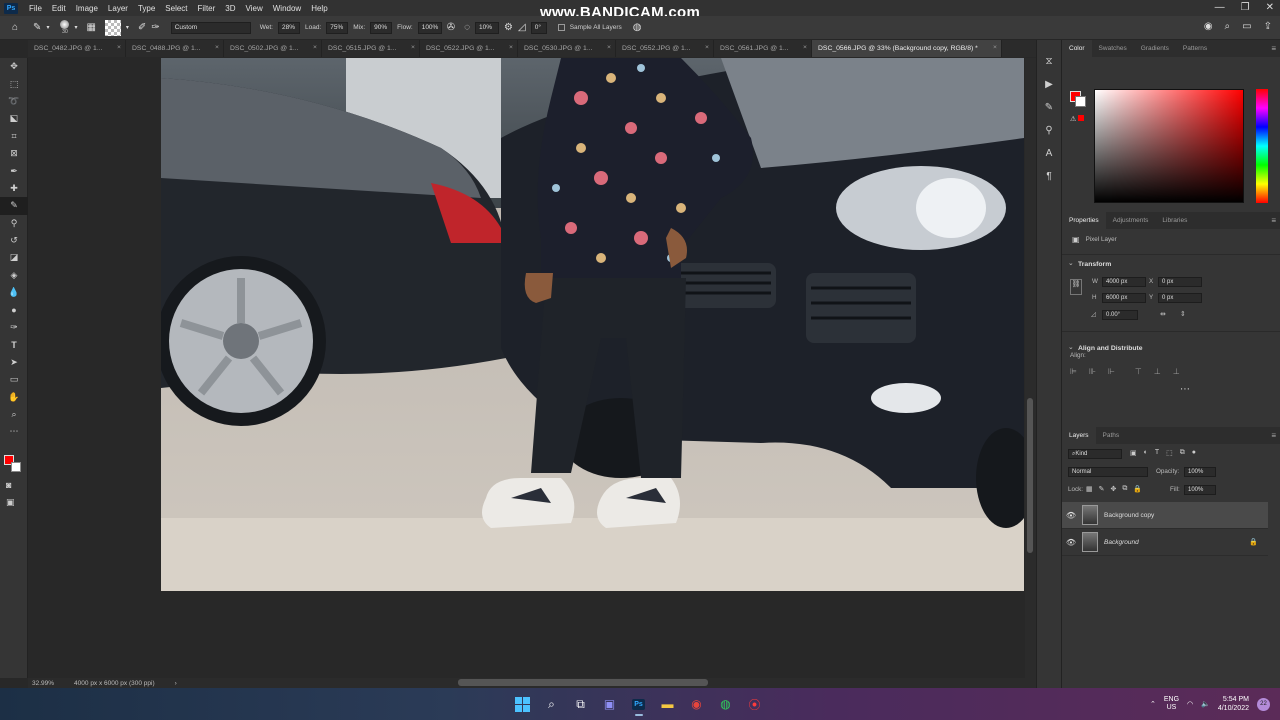  Describe the element at coordinates (1079, 435) in the screenshot. I see `tab-layers: Layers` at that location.